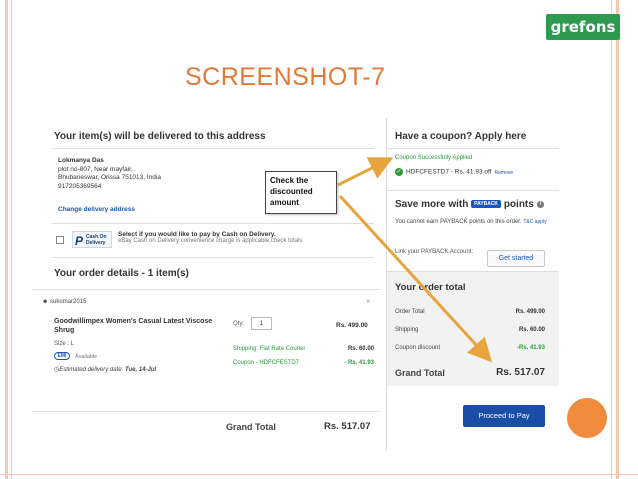 The height and width of the screenshot is (479, 638). What do you see at coordinates (60, 240) in the screenshot?
I see `cod-checkbox` at bounding box center [60, 240].